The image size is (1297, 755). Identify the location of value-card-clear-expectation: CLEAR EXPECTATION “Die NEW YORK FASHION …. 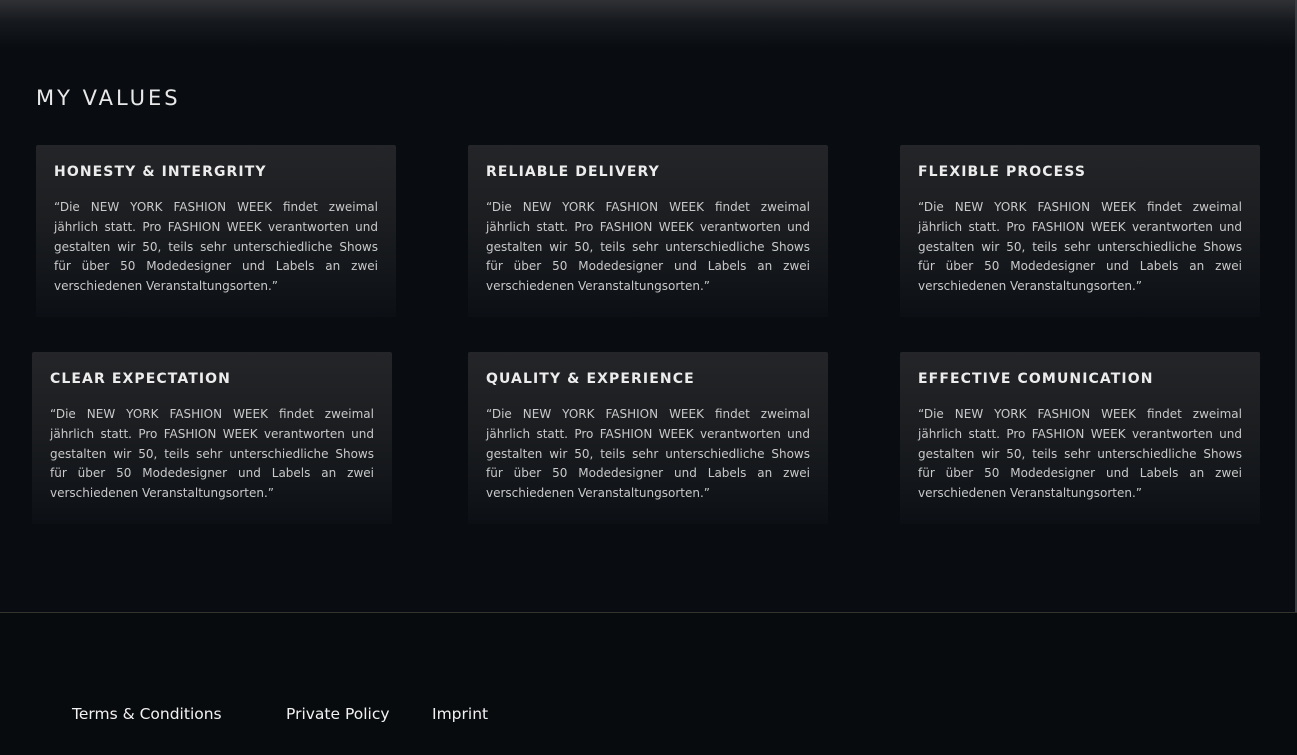
(212, 438).